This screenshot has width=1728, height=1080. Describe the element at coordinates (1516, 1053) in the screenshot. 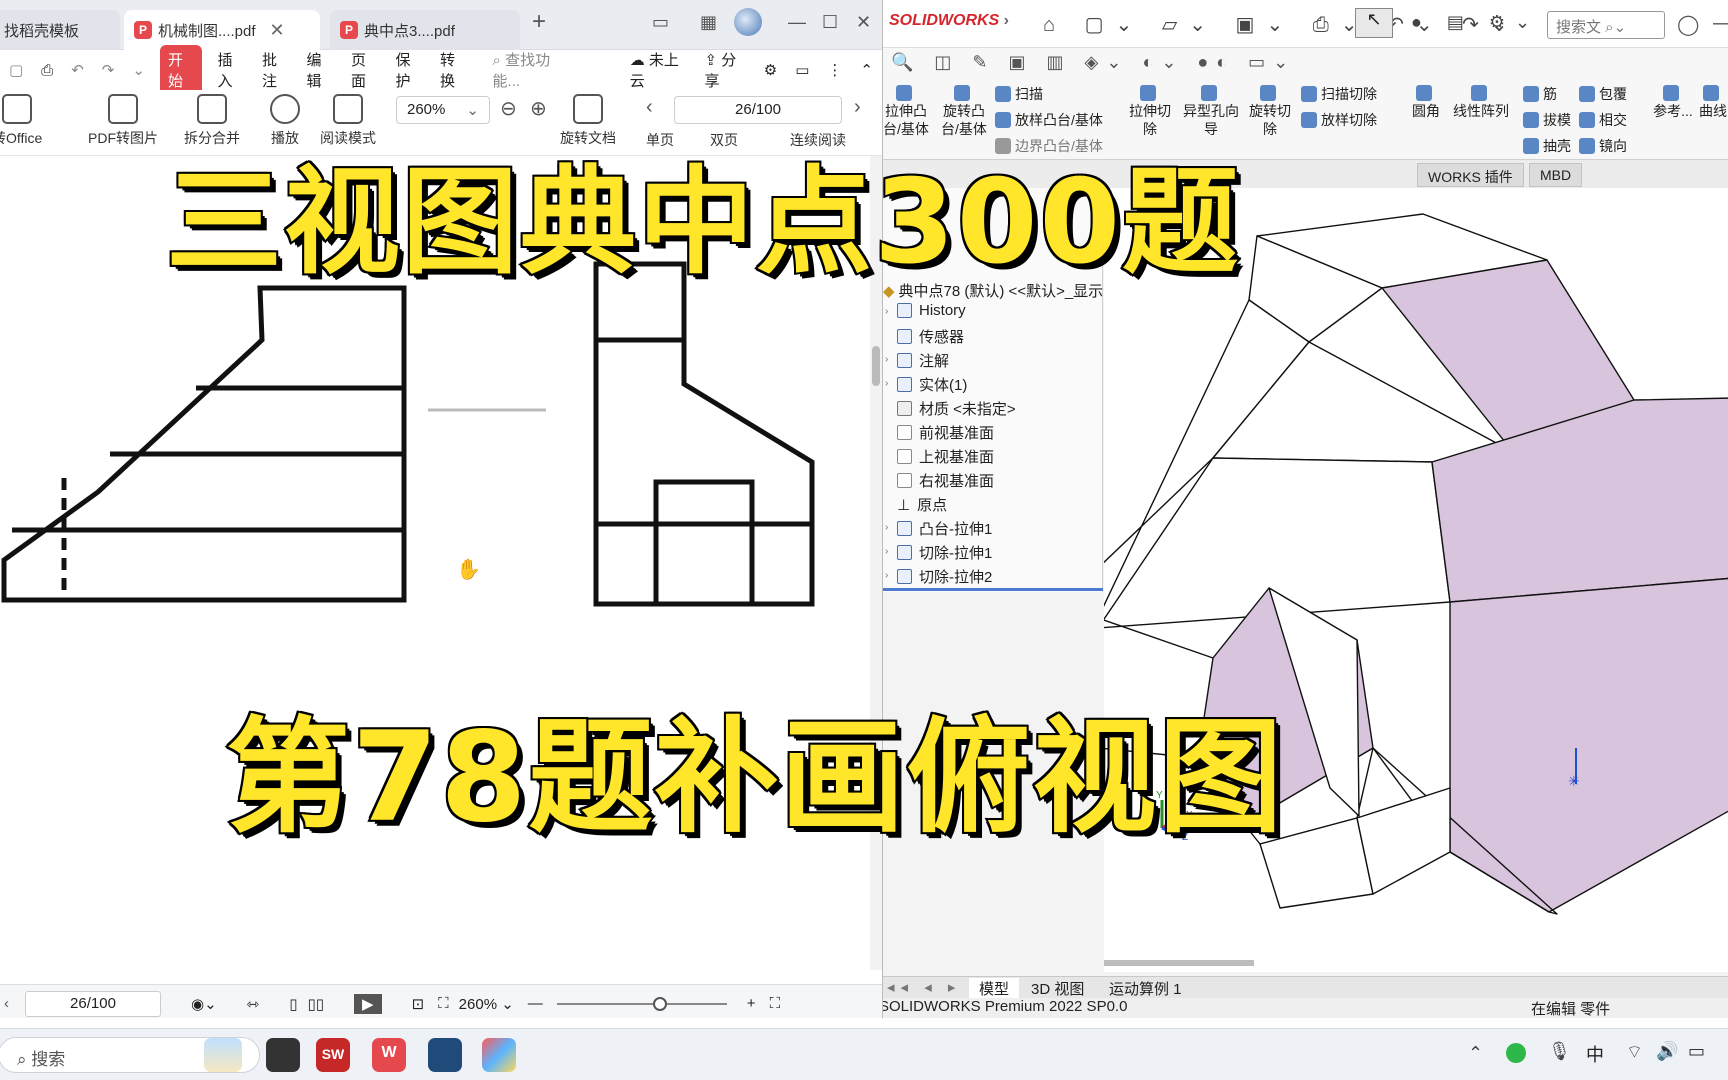

I see `tray-app-icon` at that location.